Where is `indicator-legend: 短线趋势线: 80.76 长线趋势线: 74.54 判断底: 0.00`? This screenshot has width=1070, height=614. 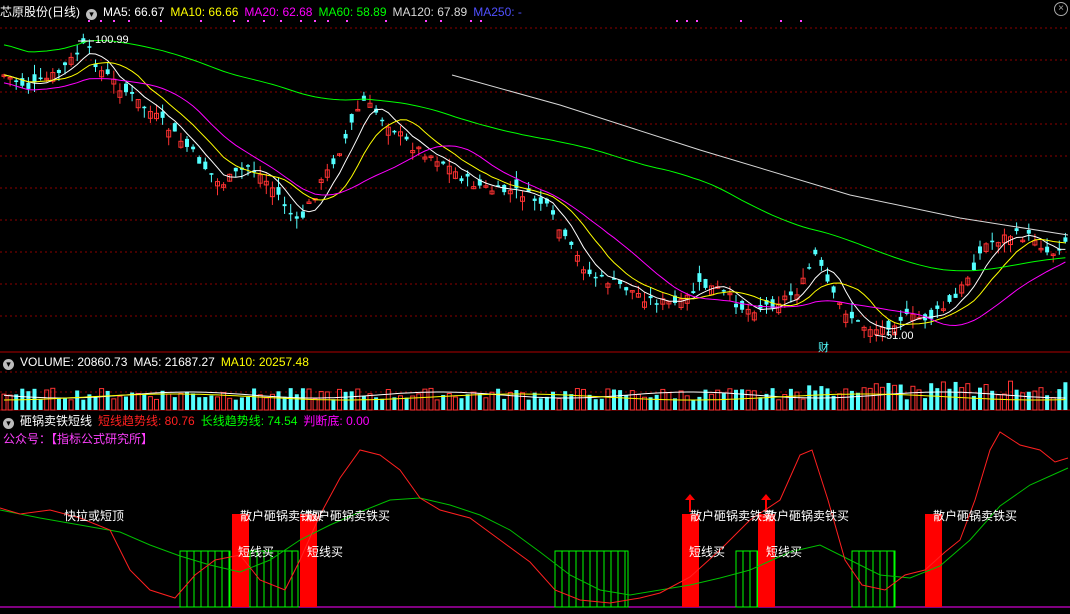
indicator-legend: 短线趋势线: 80.76 长线趋势线: 74.54 判断底: 0.00 is located at coordinates (236, 421).